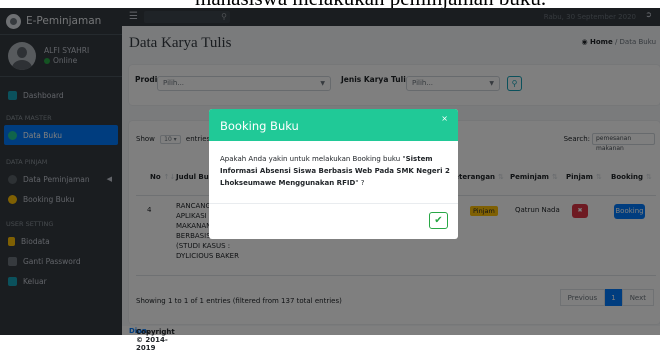 This screenshot has height=352, width=660. I want to click on document-caption: mahasiswa melakukan peminjaman buku., so click(330, 4).